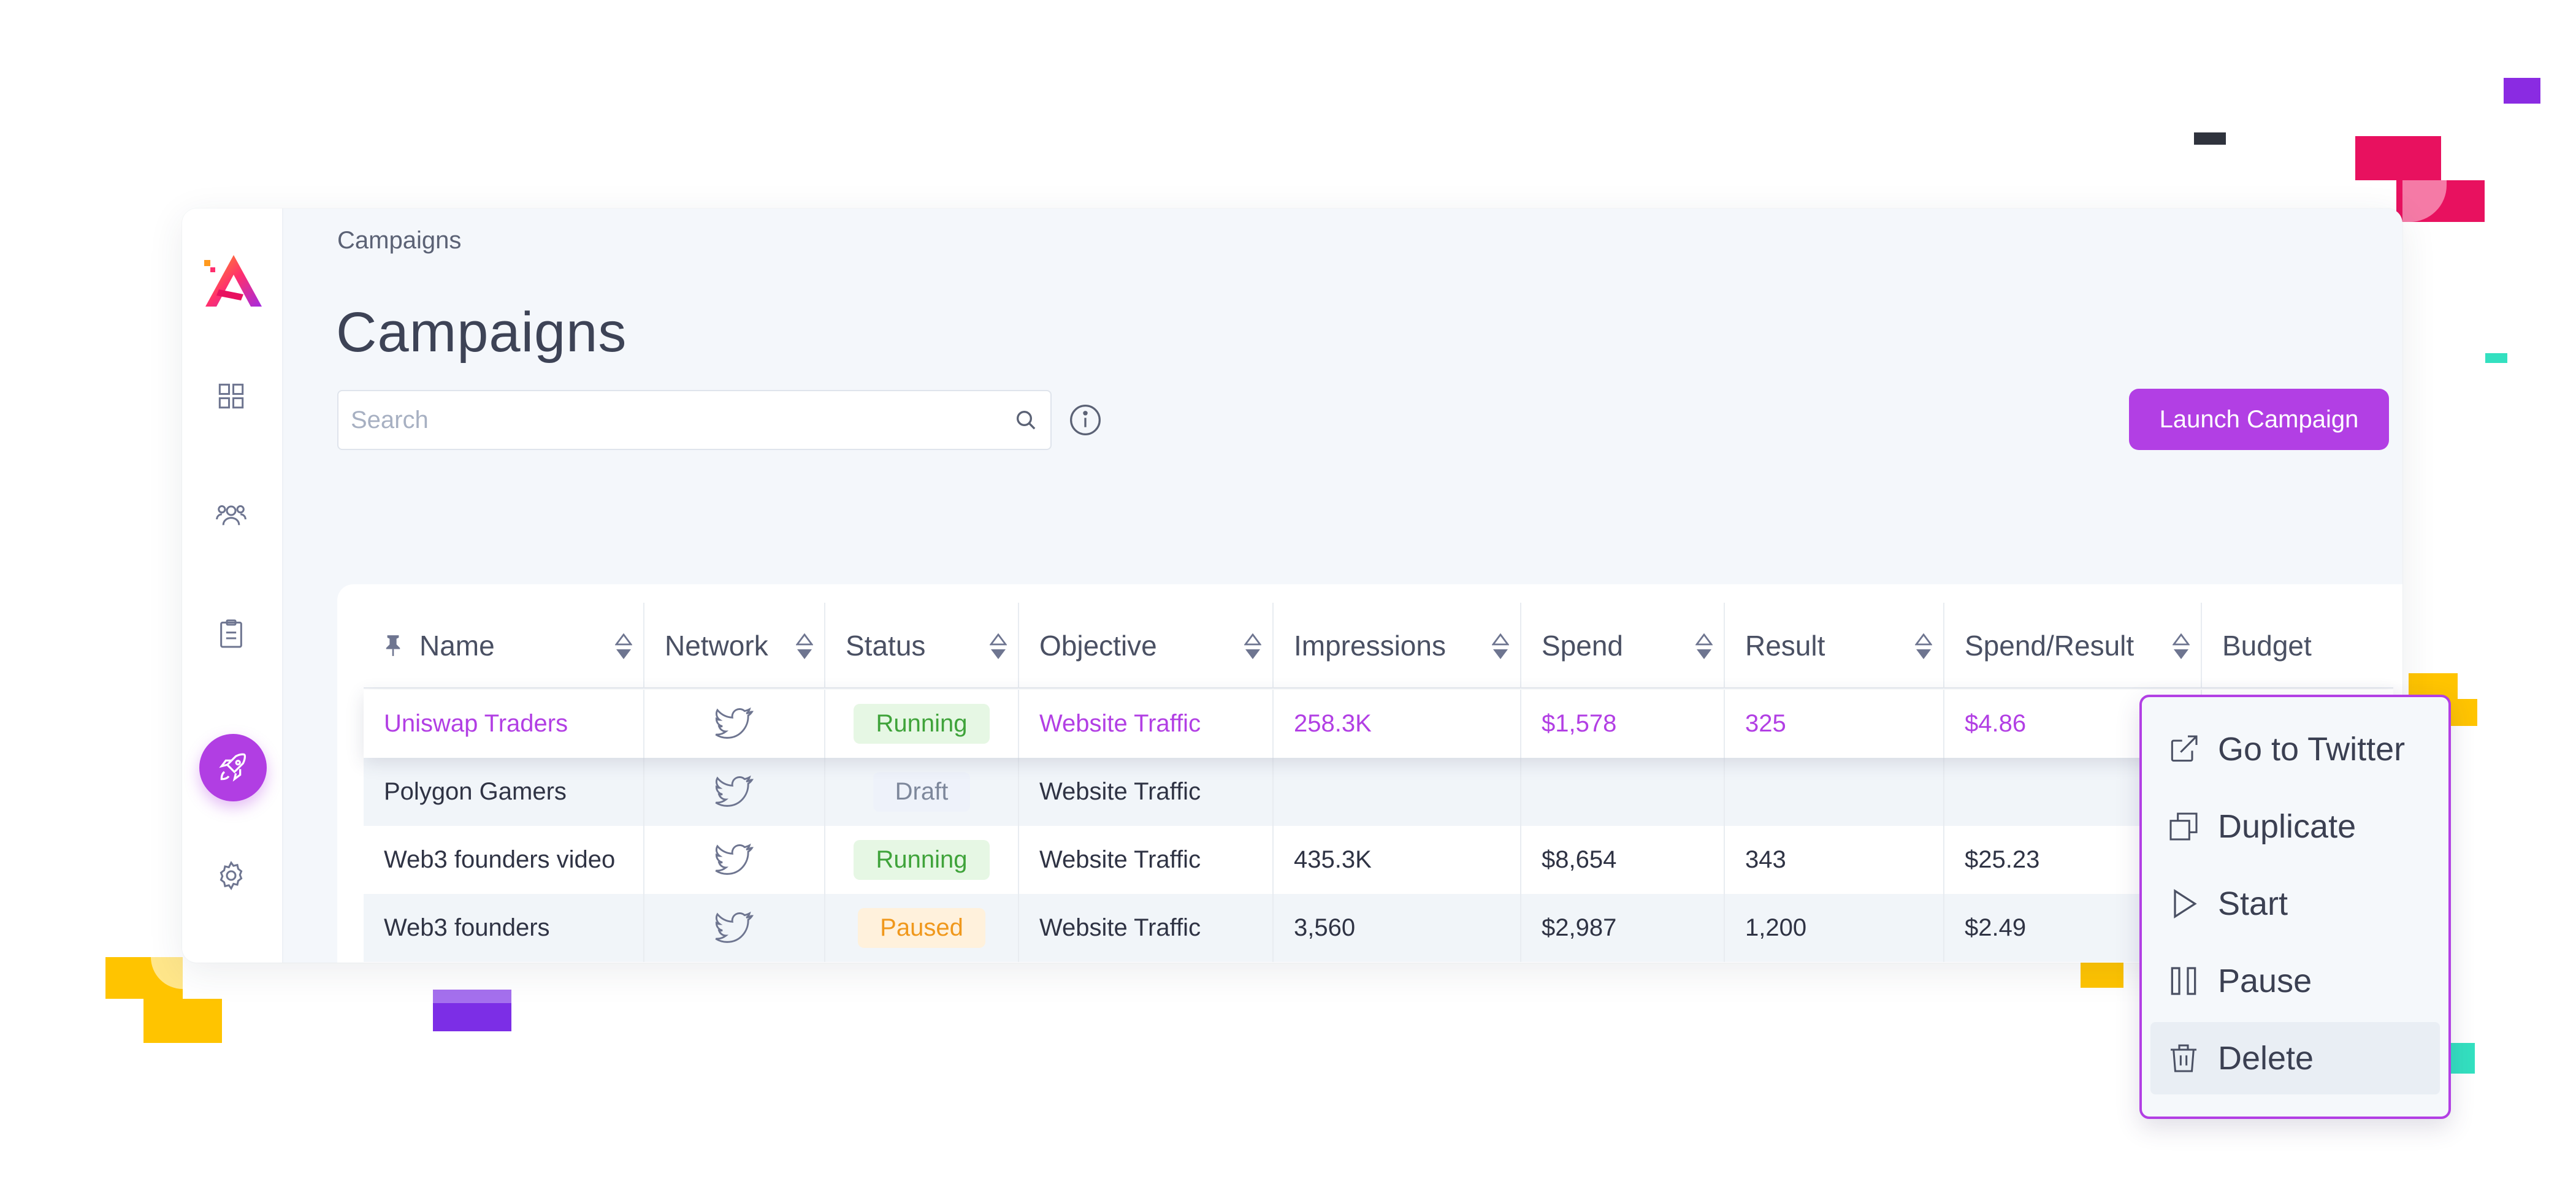 The image size is (2576, 1195). I want to click on play-icon, so click(2185, 903).